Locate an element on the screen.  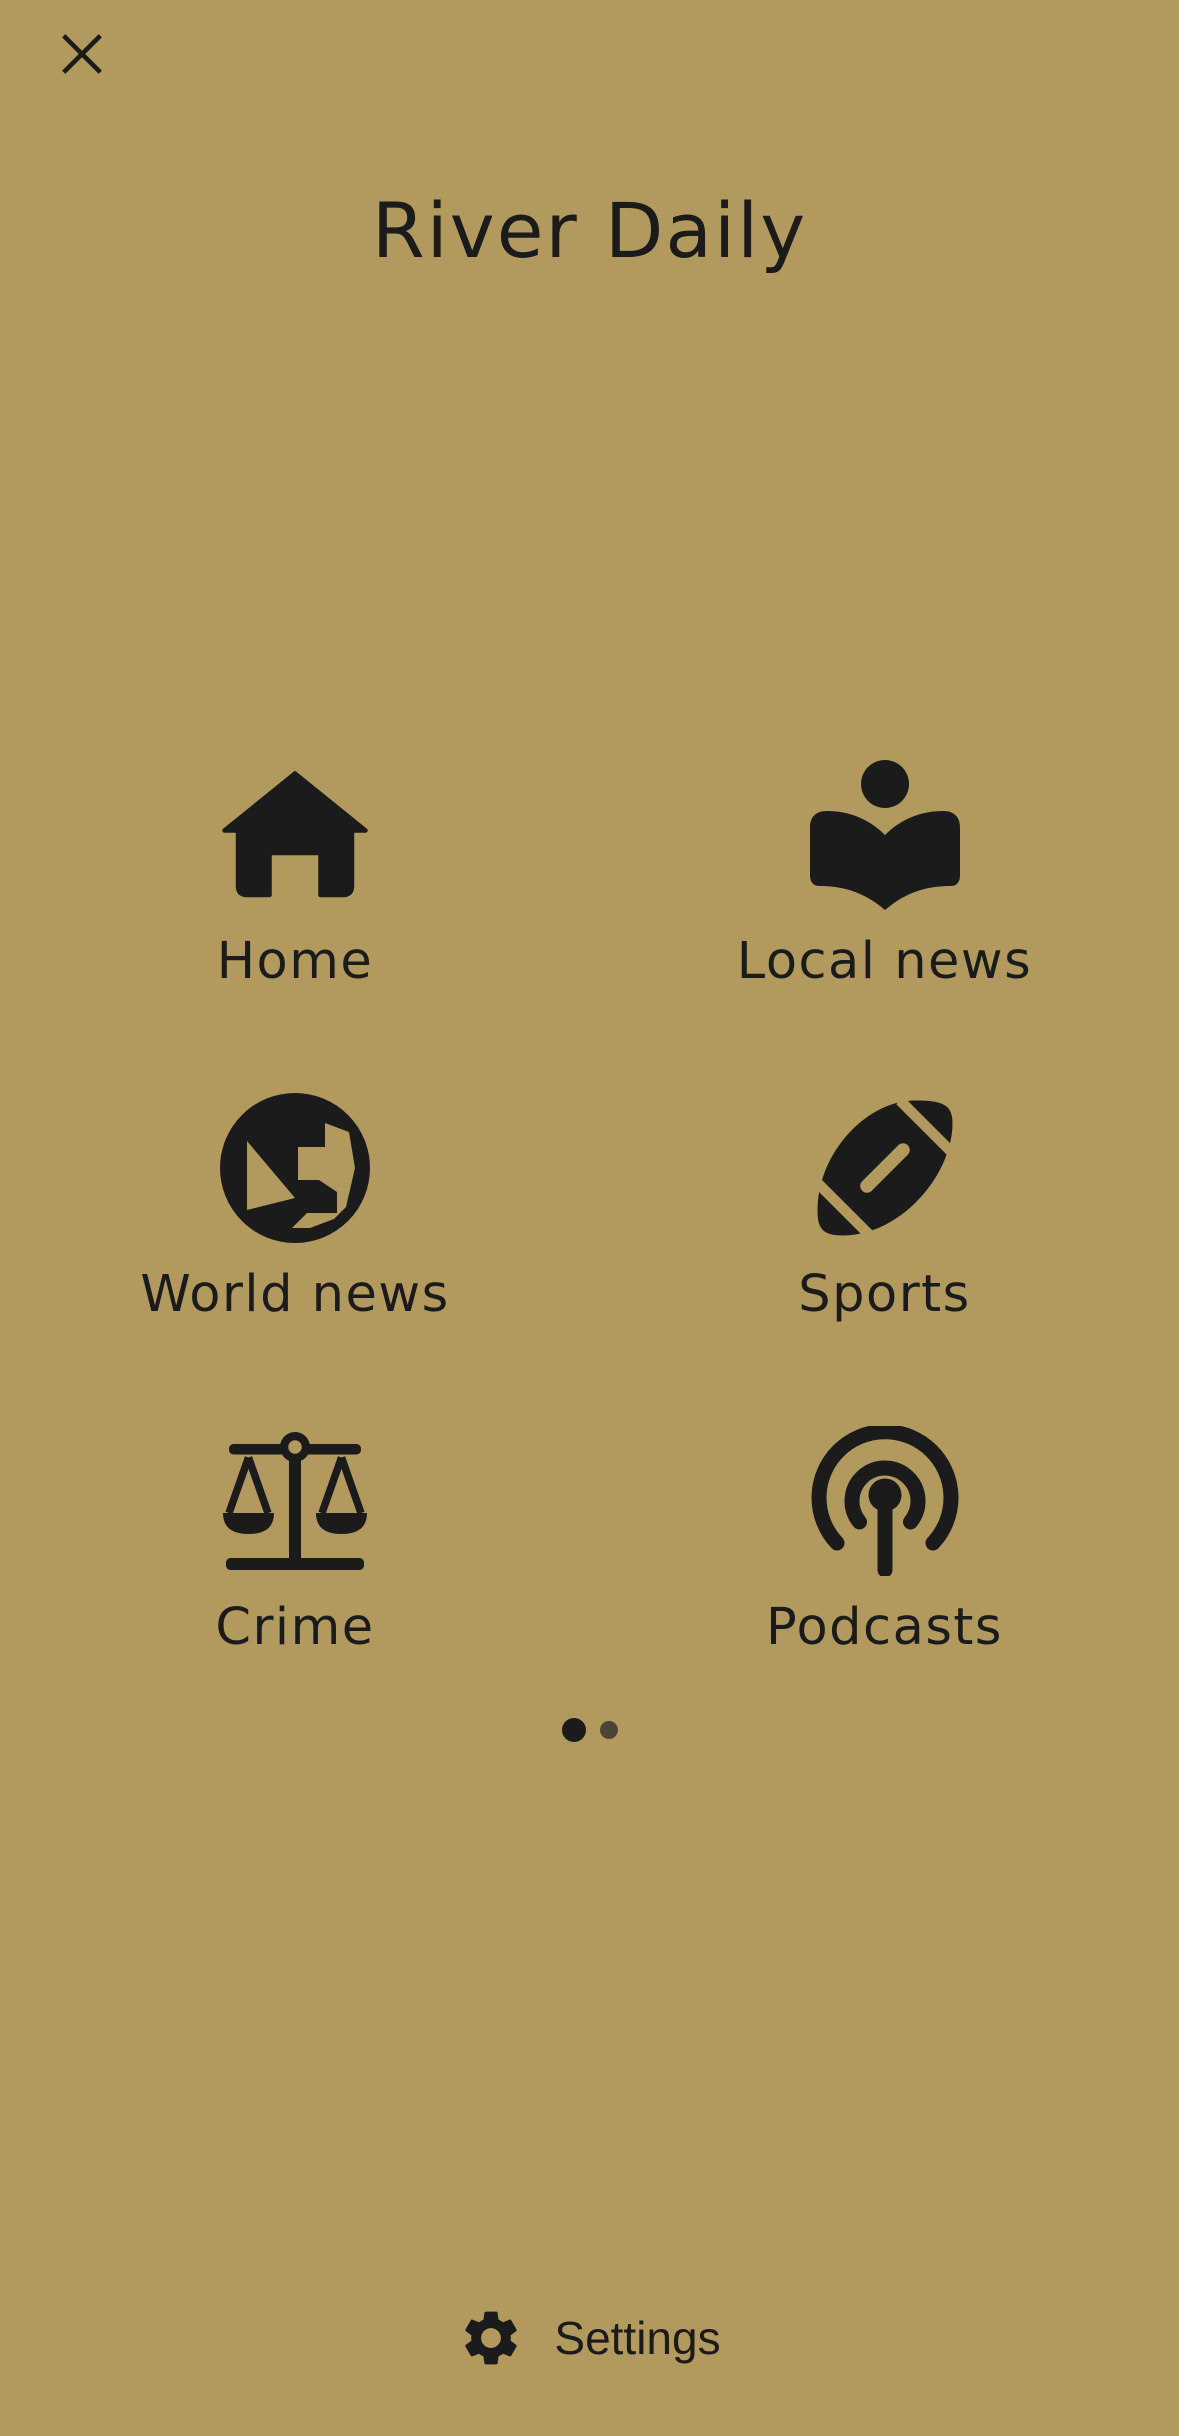
local-news-icon is located at coordinates (884, 835).